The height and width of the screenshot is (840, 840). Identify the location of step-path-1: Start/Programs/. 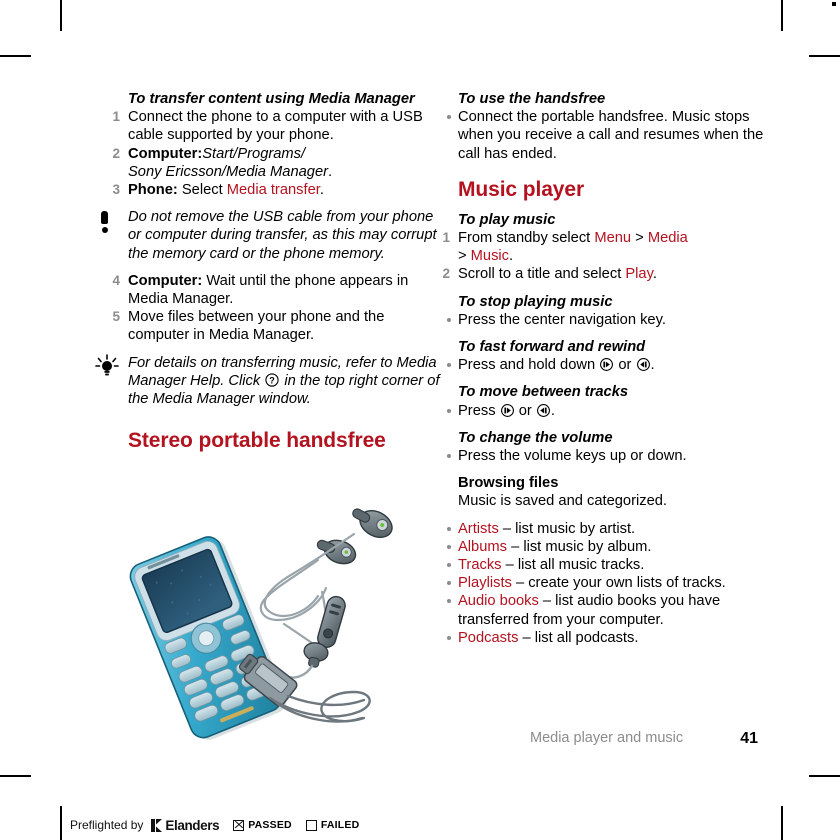
(254, 153).